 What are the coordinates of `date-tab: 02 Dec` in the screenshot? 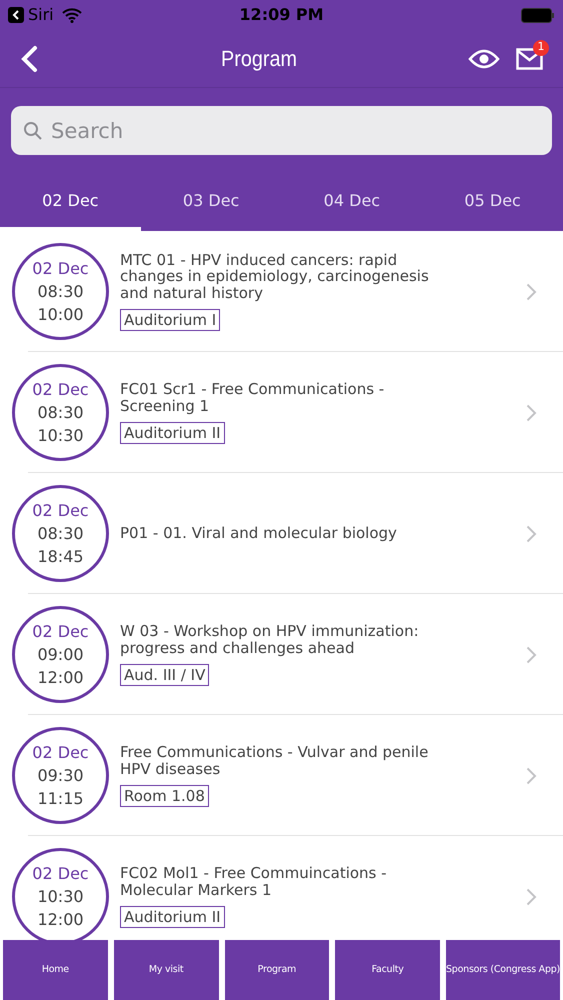 It's located at (70, 203).